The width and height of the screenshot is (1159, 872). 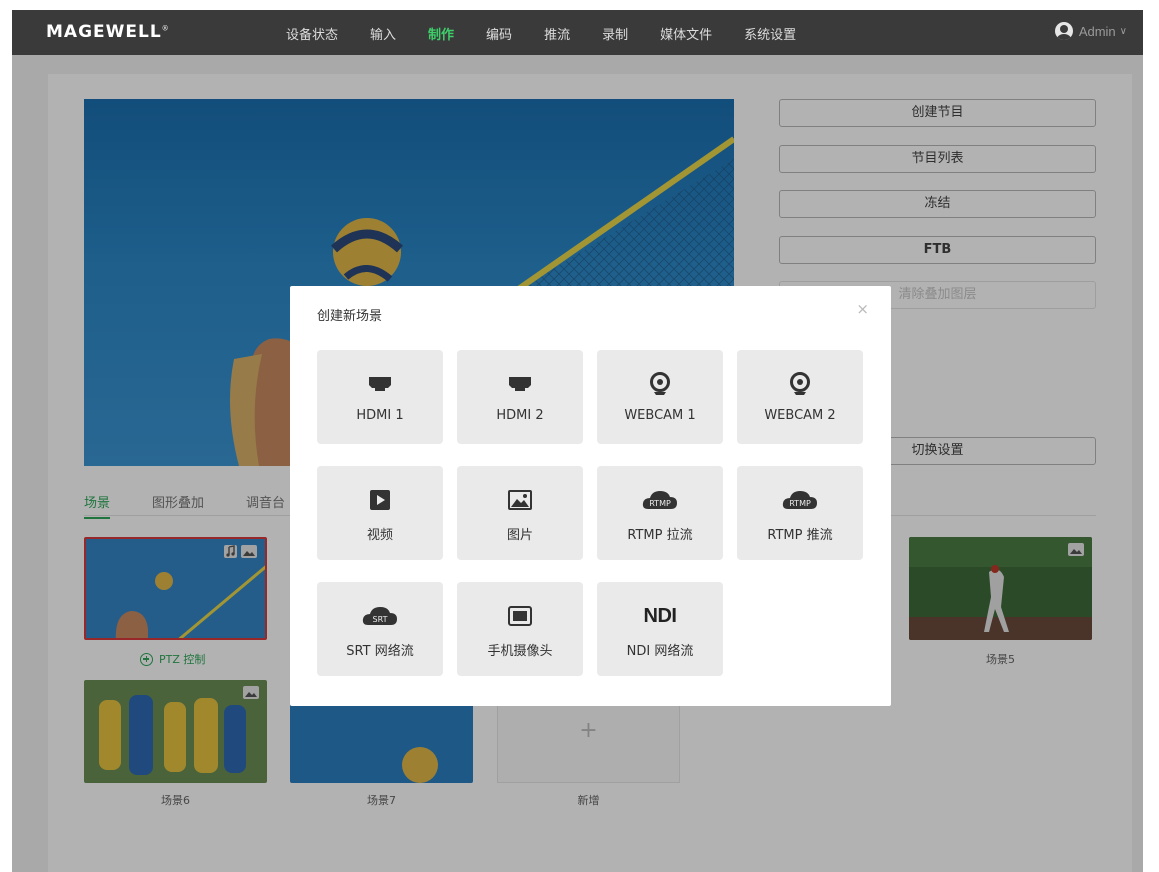 What do you see at coordinates (660, 397) in the screenshot?
I see `source-webcam-1: WEBCAM 1` at bounding box center [660, 397].